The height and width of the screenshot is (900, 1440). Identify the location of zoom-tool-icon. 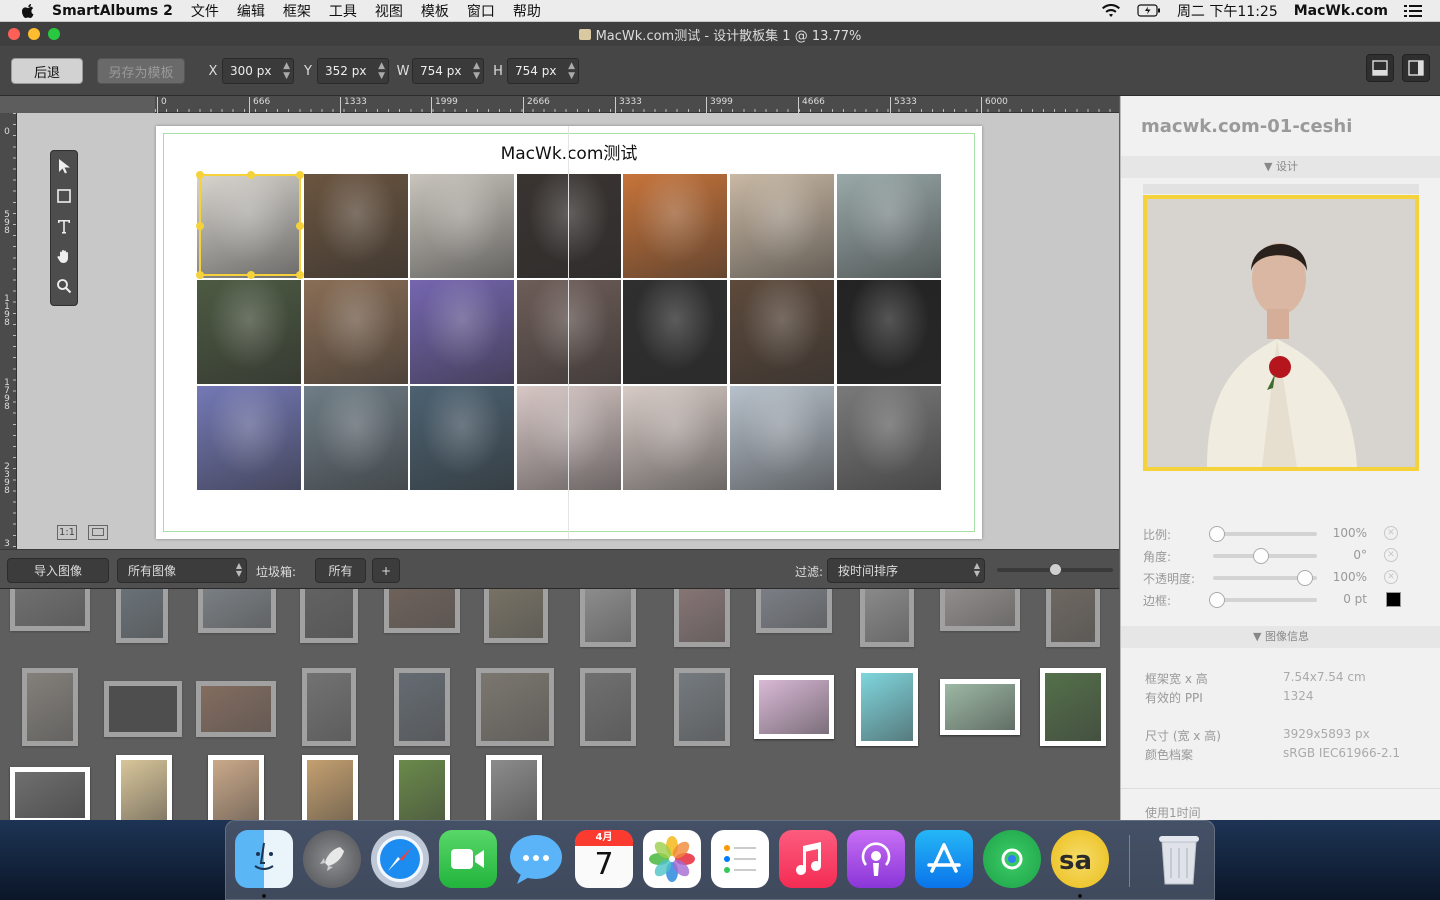
(64, 286).